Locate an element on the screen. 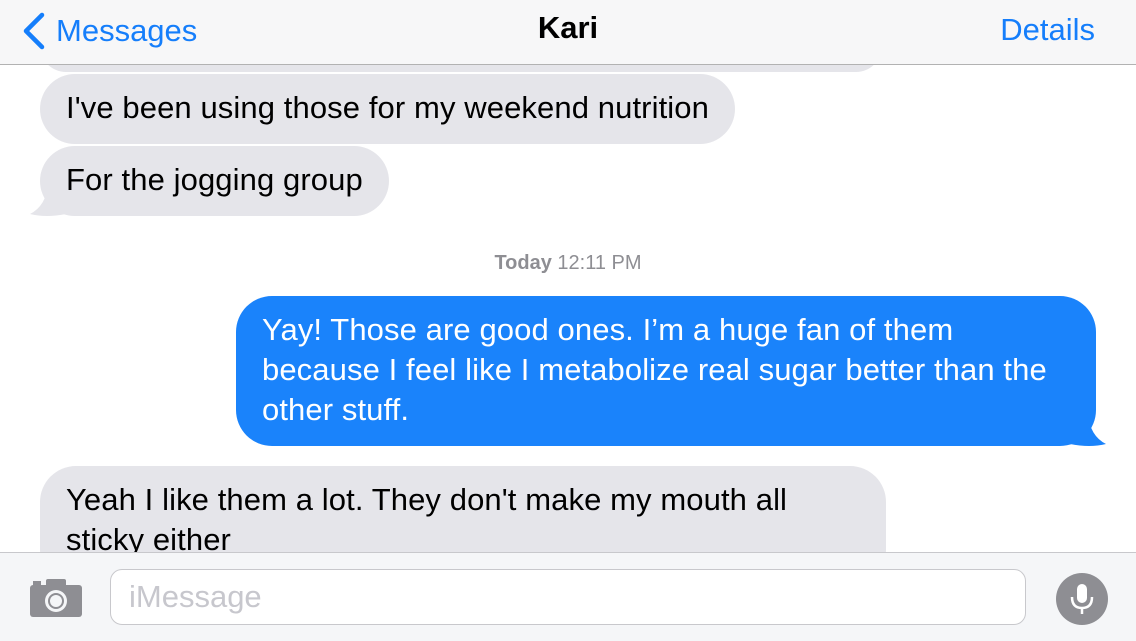 Image resolution: width=1136 pixels, height=641 pixels. microphone-icon is located at coordinates (1082, 599).